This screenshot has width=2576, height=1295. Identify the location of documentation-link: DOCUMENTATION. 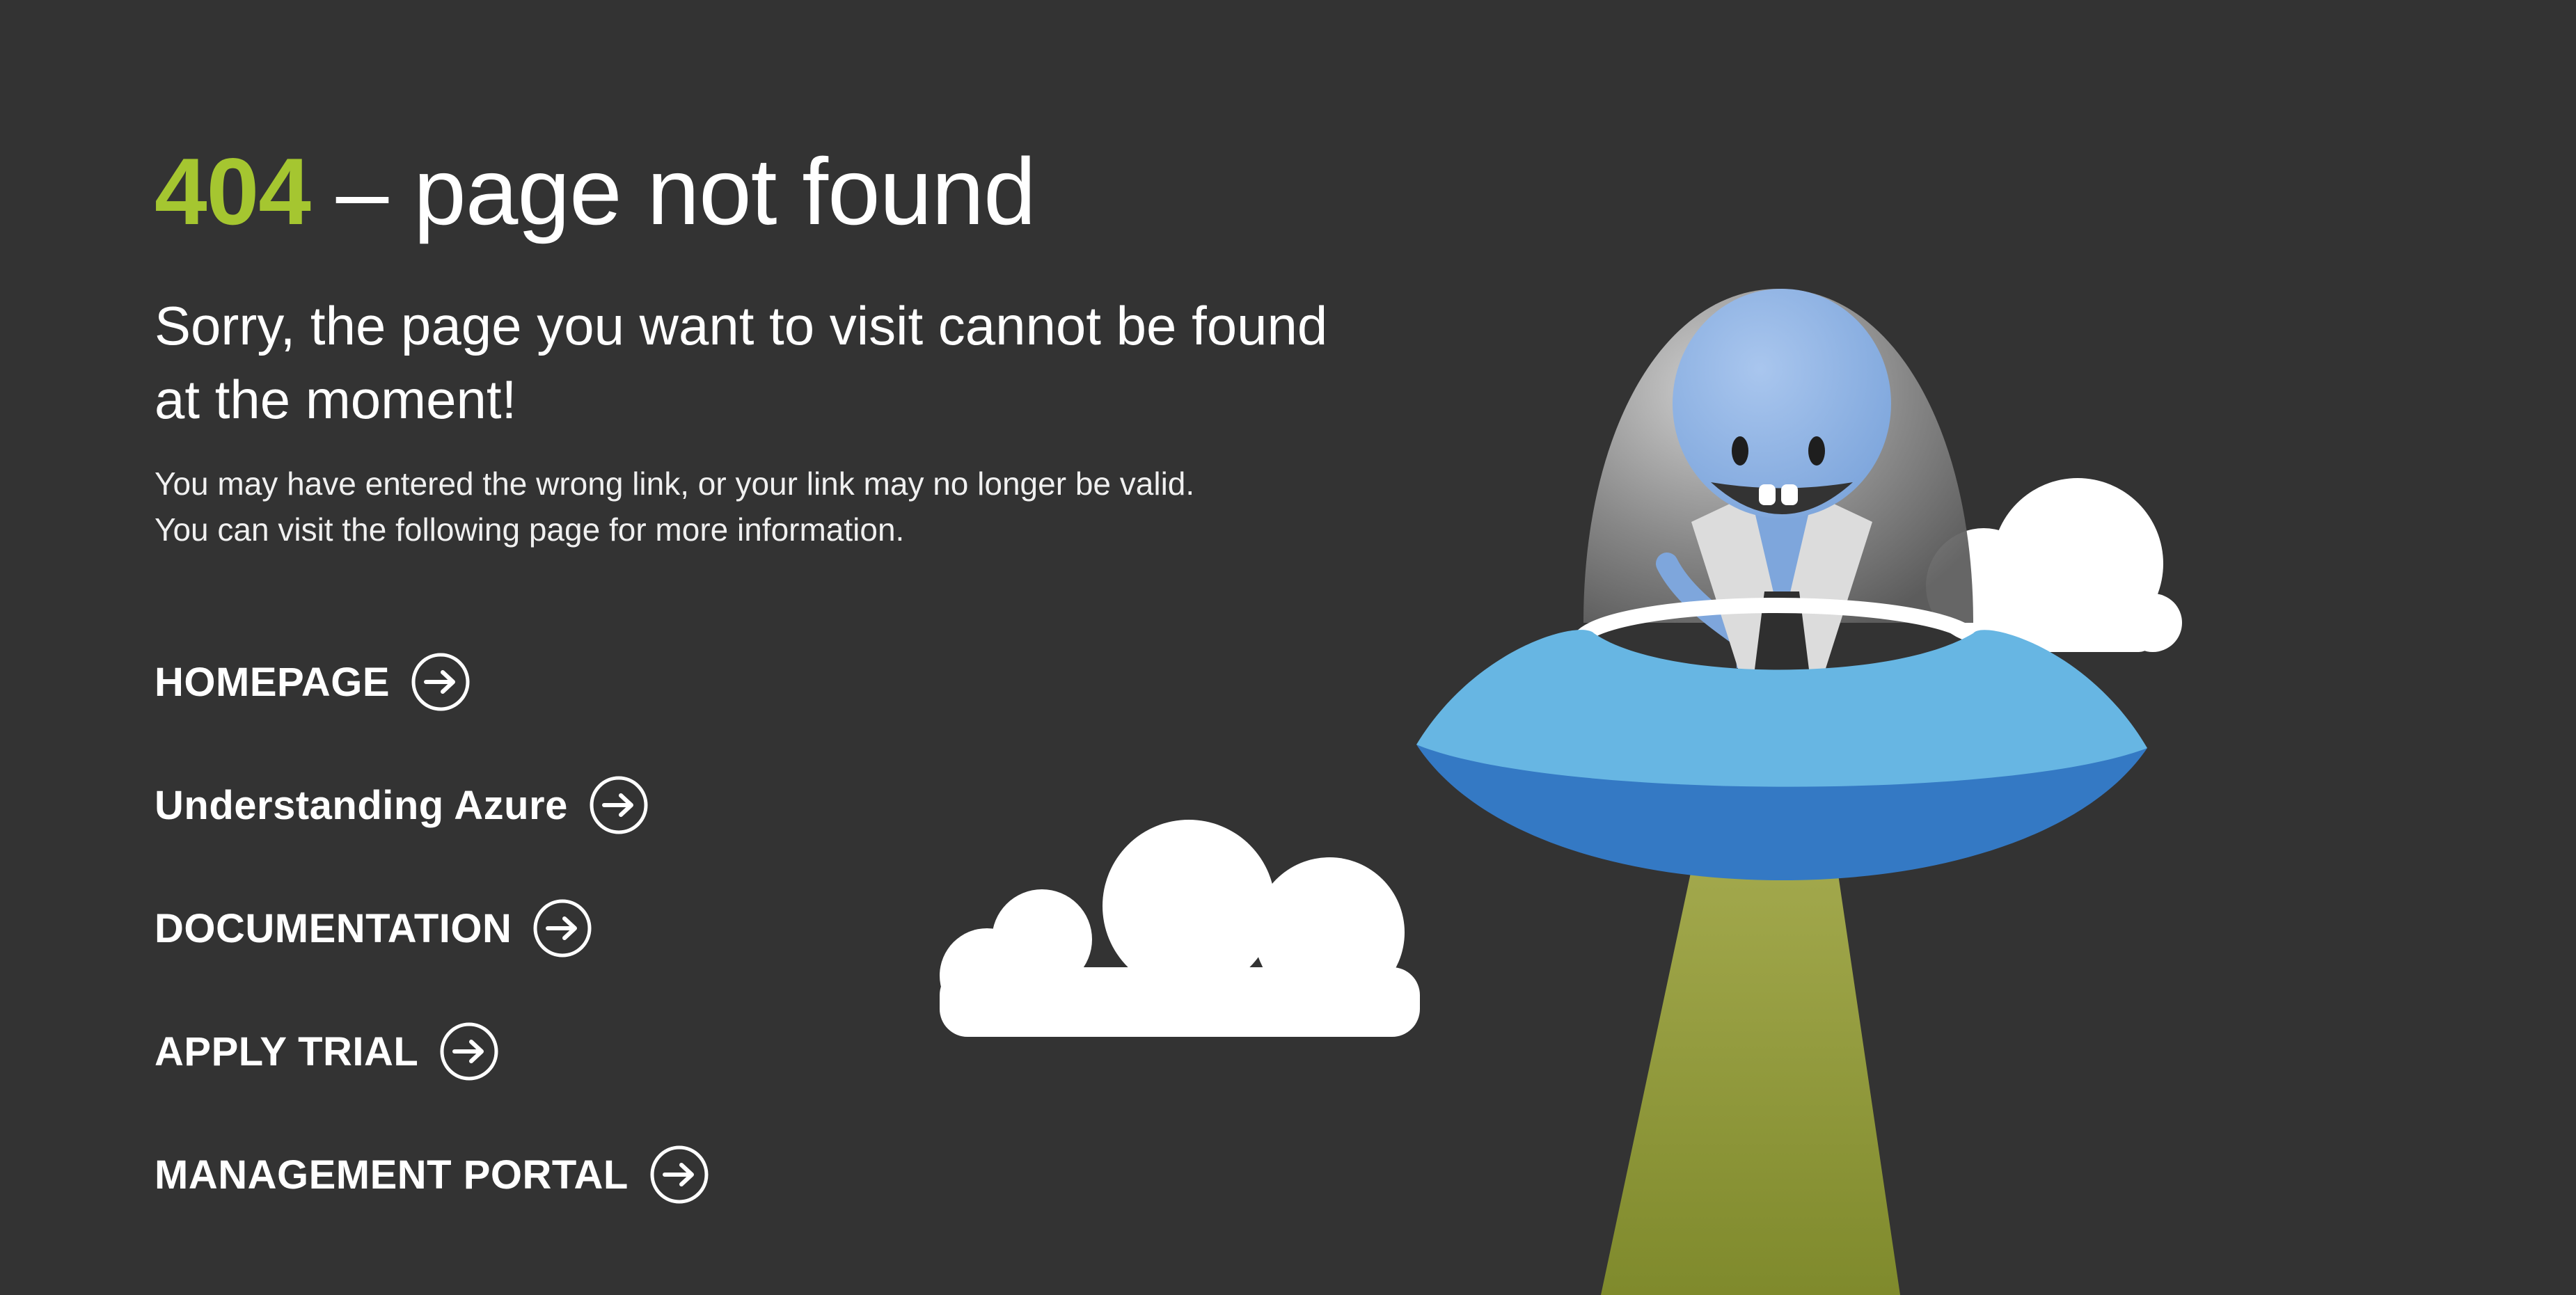
(432, 928).